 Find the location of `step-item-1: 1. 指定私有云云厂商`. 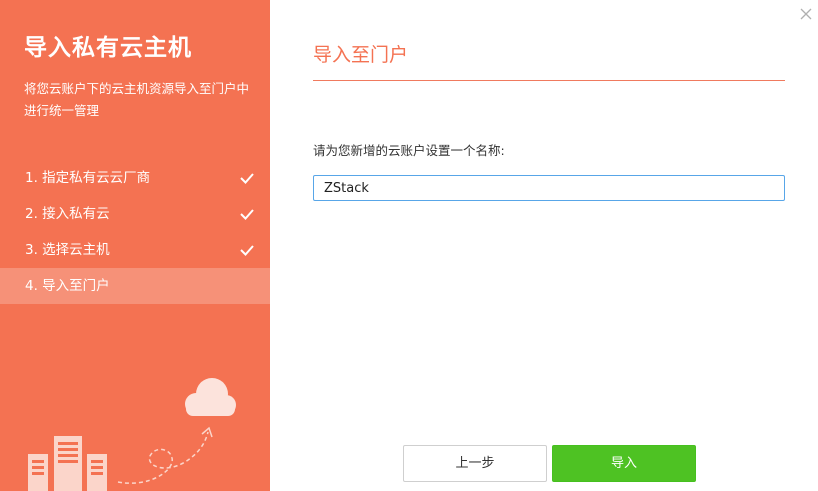

step-item-1: 1. 指定私有云云厂商 is located at coordinates (135, 178).